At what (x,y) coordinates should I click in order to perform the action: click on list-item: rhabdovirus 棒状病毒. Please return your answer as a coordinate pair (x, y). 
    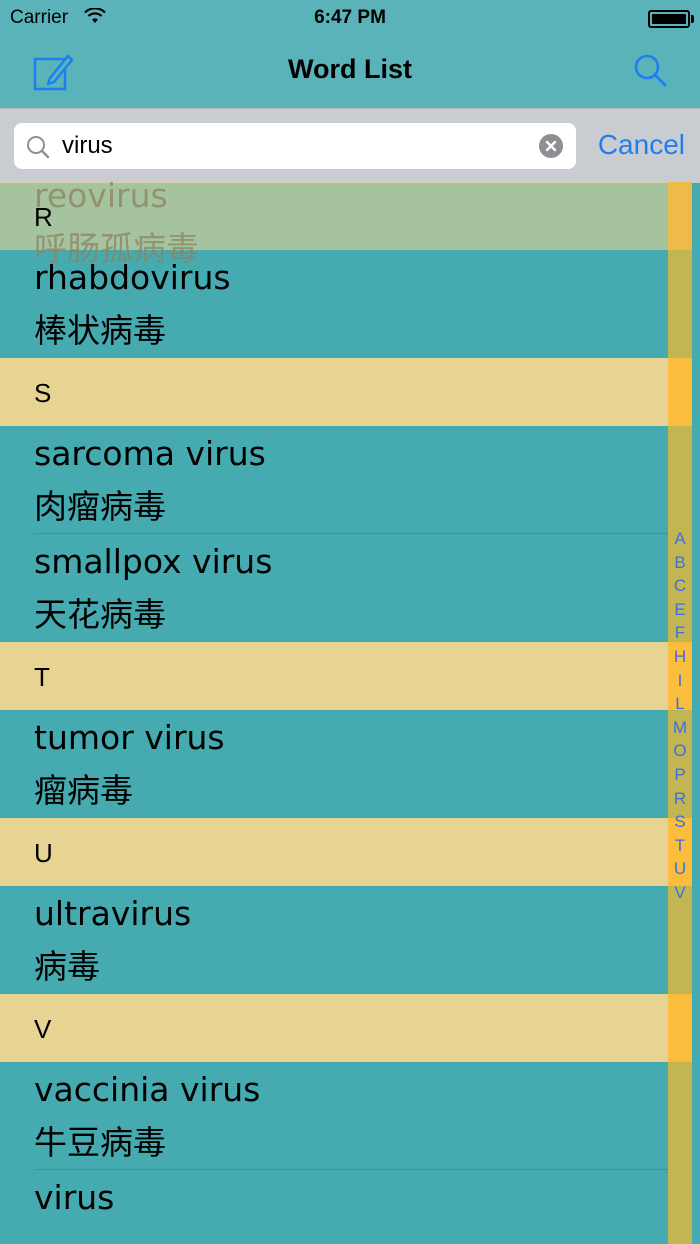
    Looking at the image, I should click on (334, 304).